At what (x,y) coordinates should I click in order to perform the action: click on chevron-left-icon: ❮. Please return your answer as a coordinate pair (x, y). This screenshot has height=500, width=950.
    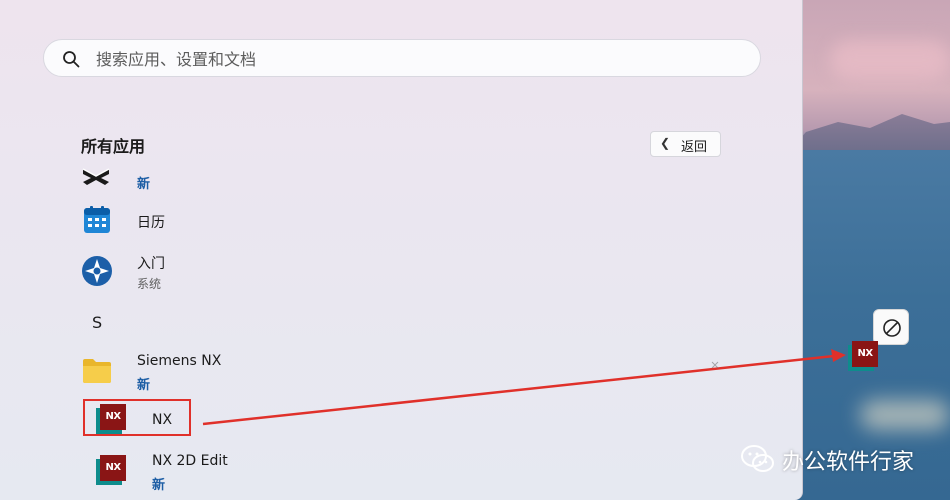
    Looking at the image, I should click on (665, 143).